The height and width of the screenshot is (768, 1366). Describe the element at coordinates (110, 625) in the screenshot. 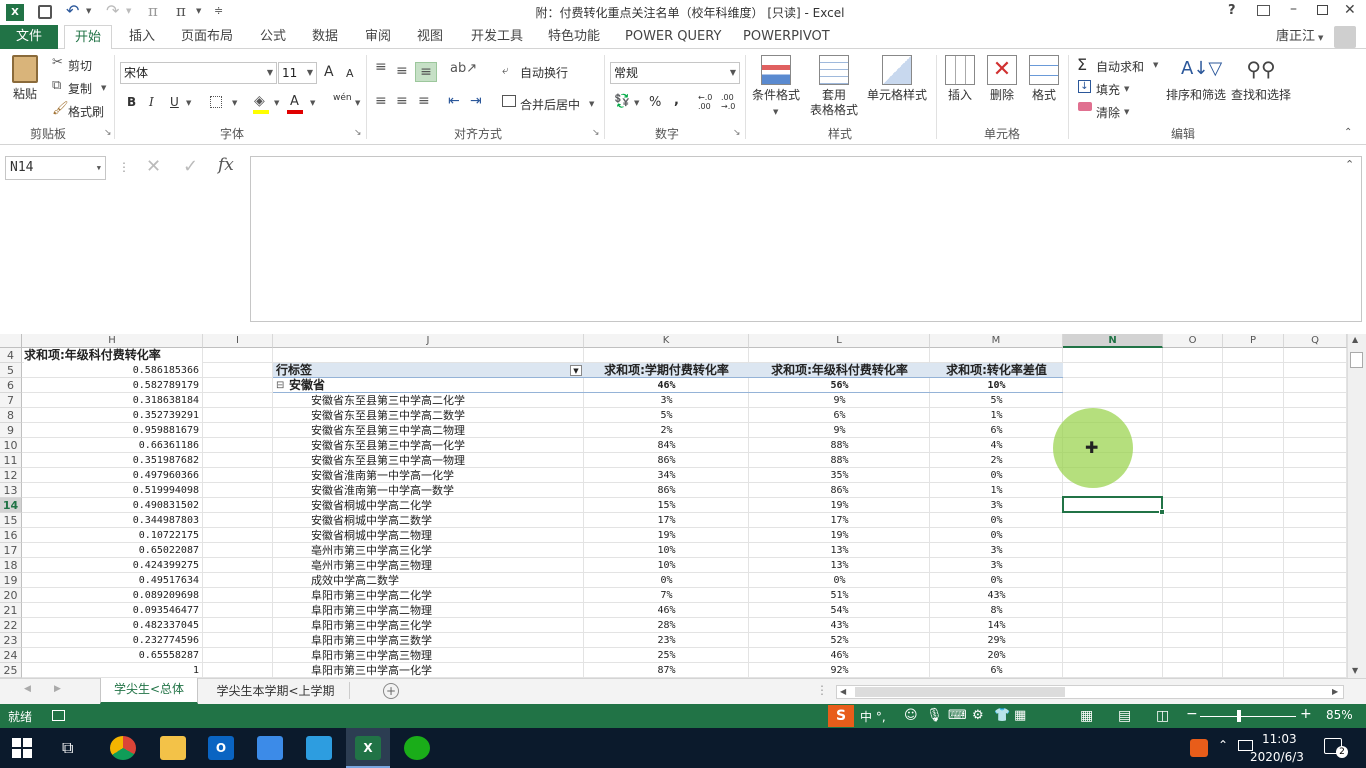

I see `cell-h: 0.482337045` at that location.